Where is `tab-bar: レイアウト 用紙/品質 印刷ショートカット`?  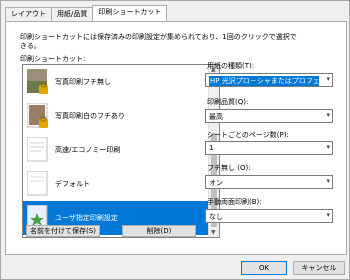 tab-bar: レイアウト 用紙/品質 印刷ショートカット is located at coordinates (86, 13).